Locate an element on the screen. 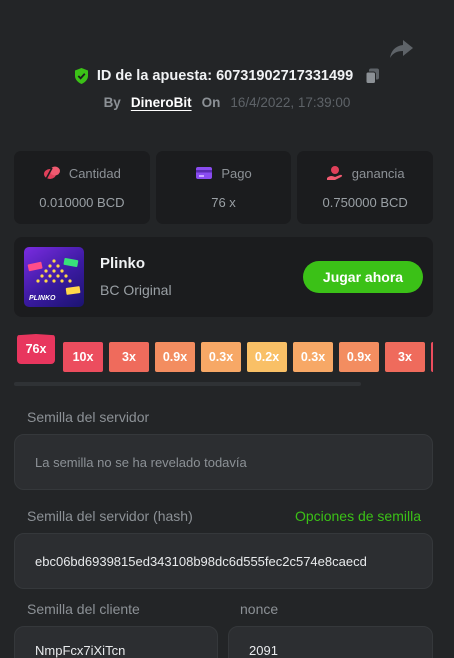 Image resolution: width=454 pixels, height=658 pixels. stat-profit-label: ganancia is located at coordinates (378, 173).